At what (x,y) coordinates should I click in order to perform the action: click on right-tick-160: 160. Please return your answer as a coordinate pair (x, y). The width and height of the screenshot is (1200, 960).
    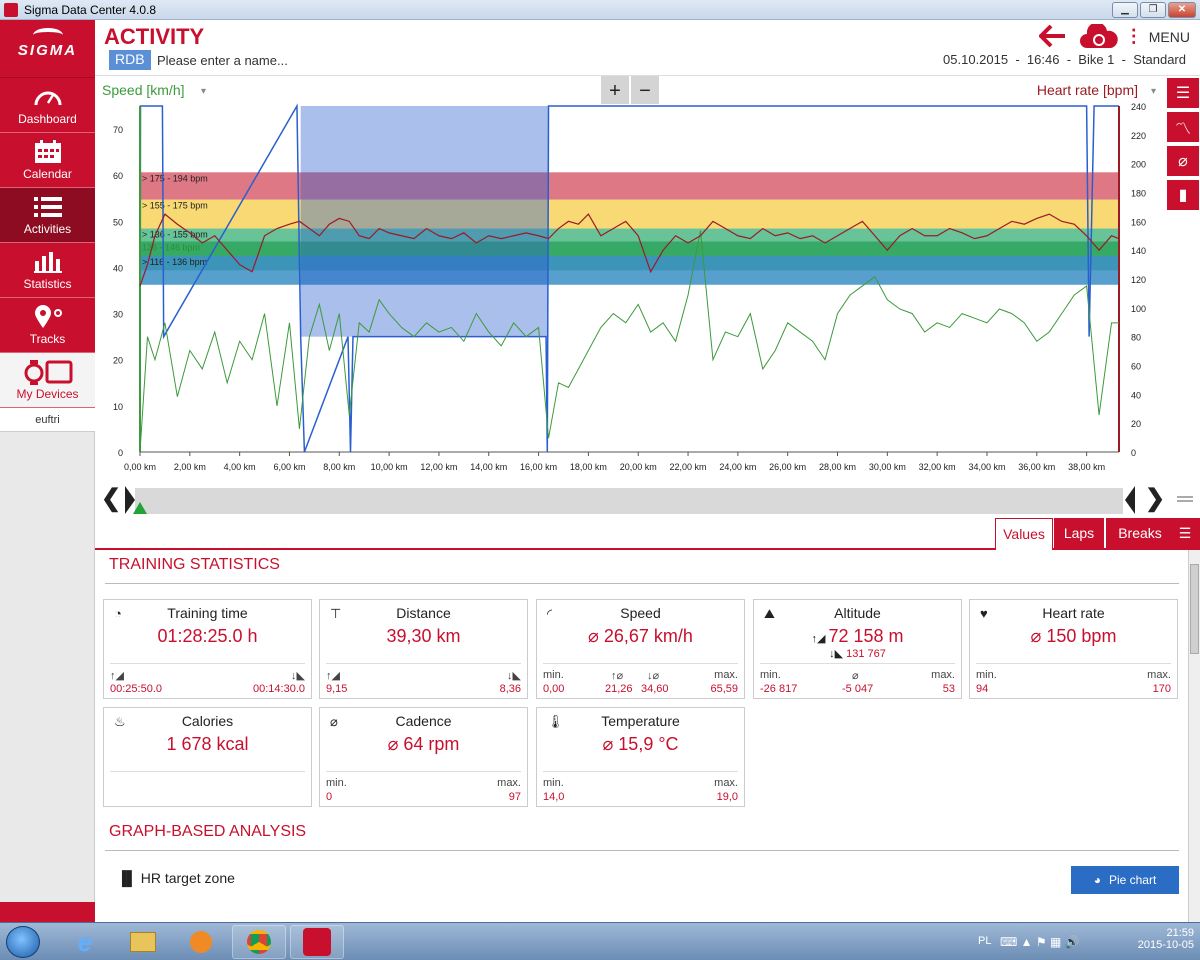
    Looking at the image, I should click on (1138, 222).